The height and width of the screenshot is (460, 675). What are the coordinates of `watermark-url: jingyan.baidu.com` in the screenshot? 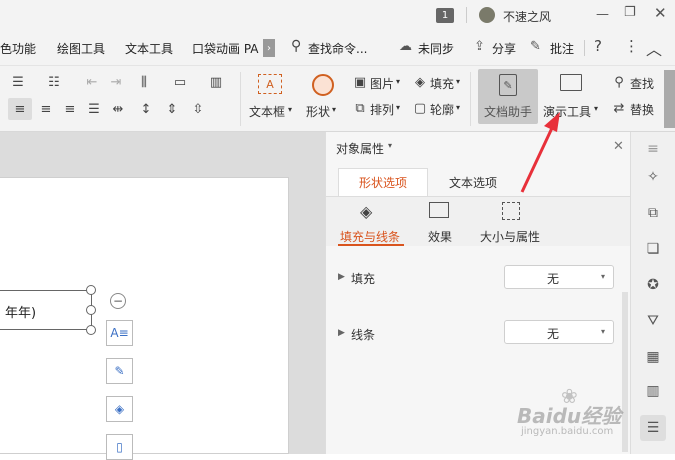 It's located at (567, 431).